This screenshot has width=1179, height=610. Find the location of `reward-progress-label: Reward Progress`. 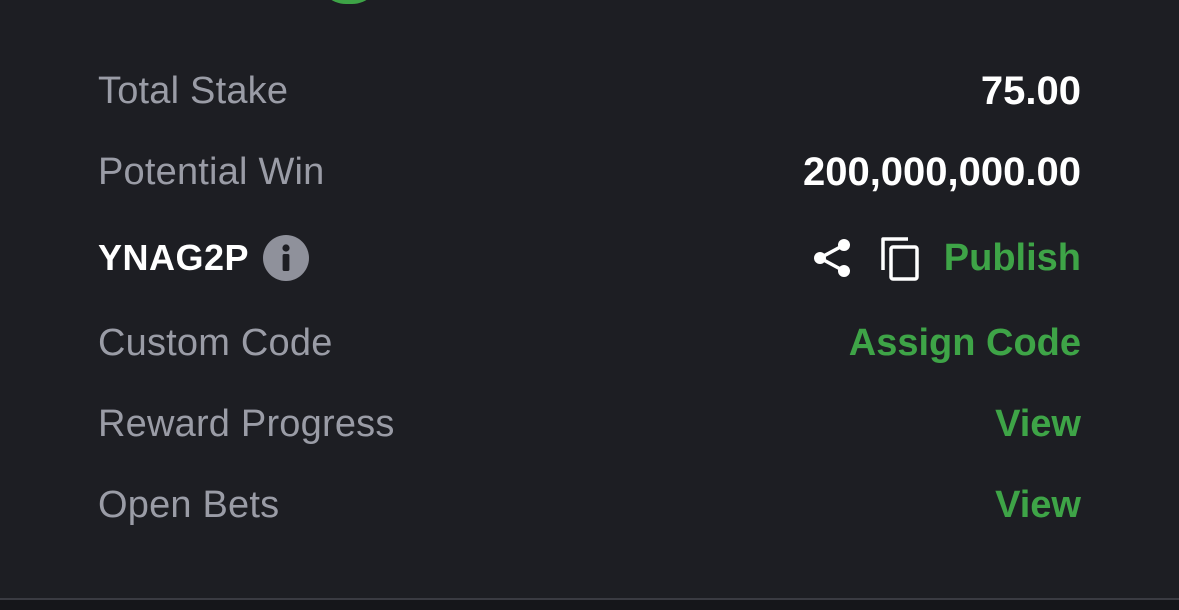

reward-progress-label: Reward Progress is located at coordinates (246, 423).